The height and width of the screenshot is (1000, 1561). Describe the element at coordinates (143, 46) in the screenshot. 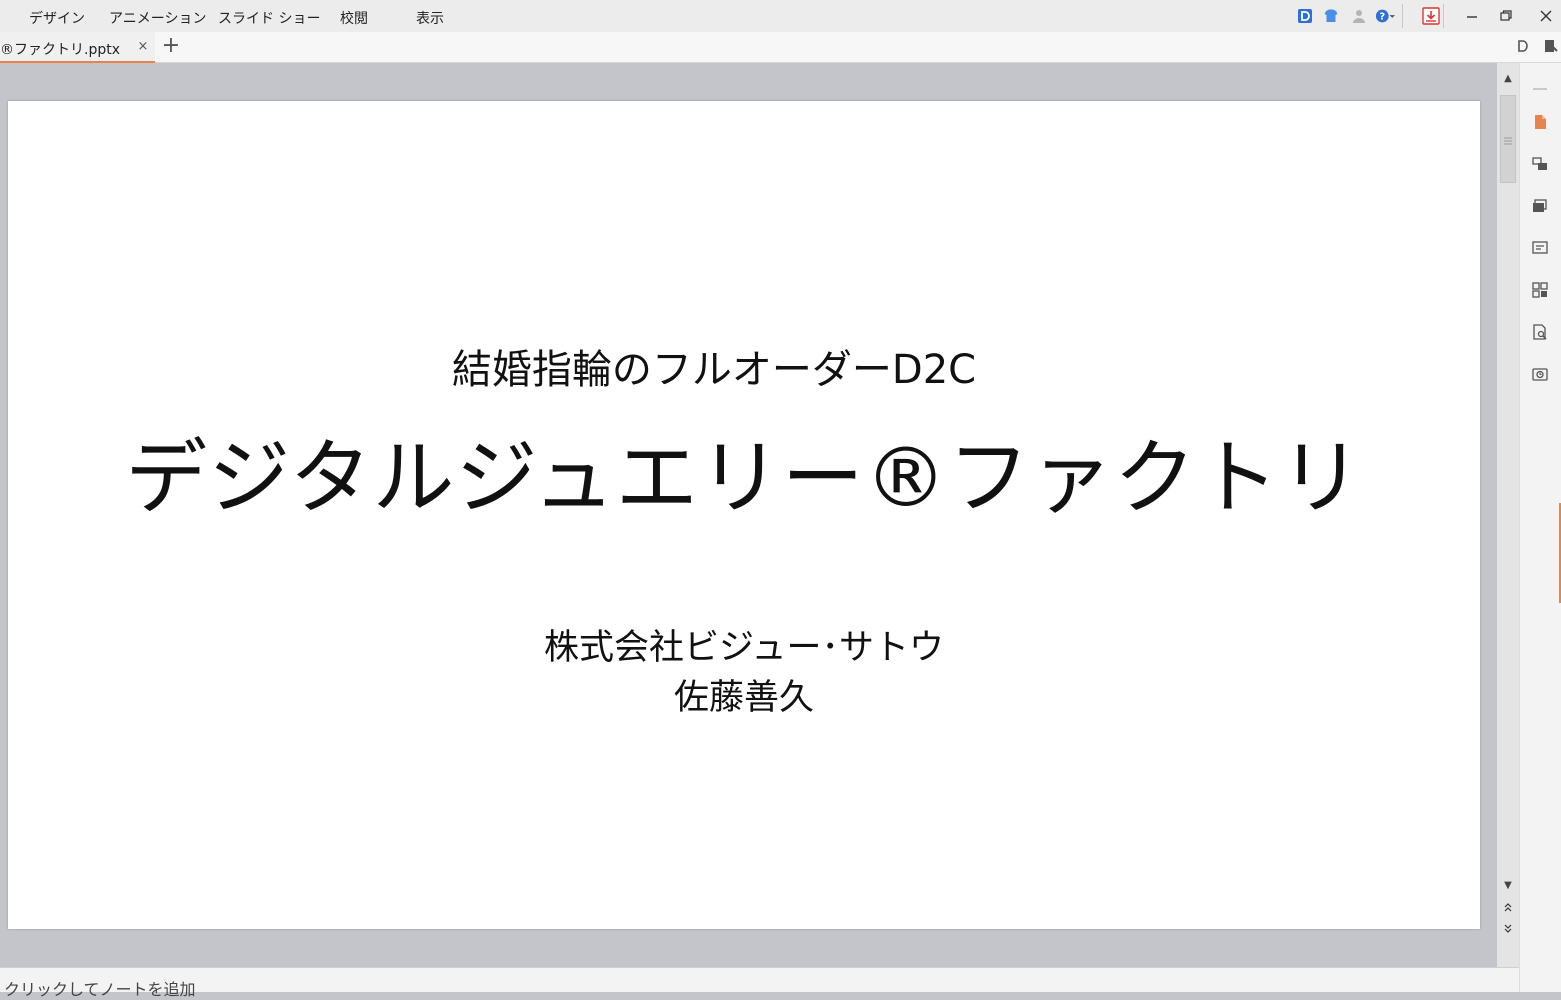

I see `tab-close-icon: ×` at that location.